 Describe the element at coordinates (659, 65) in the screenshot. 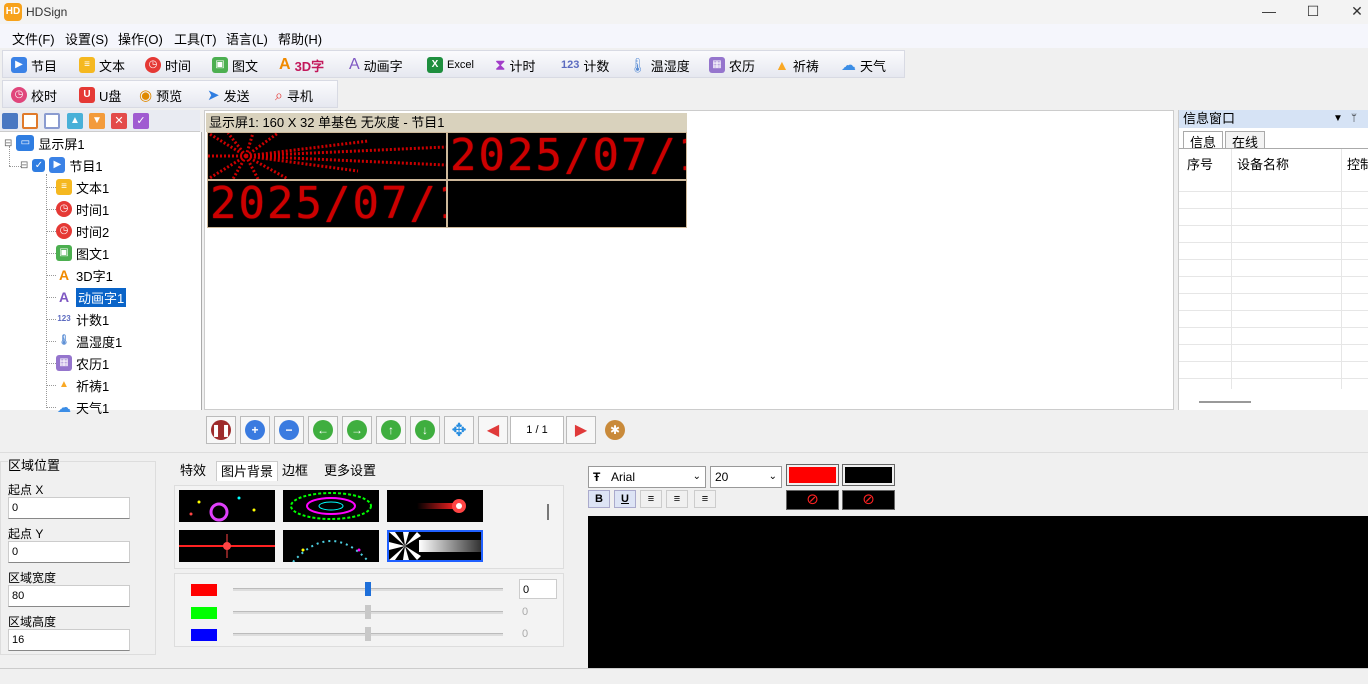

I see `temp-humidity-button: 🌡 温湿度` at that location.